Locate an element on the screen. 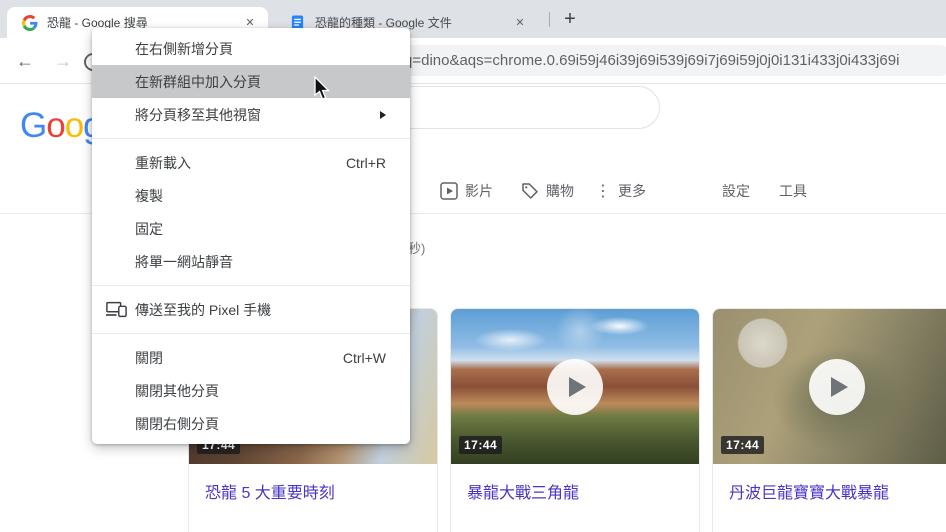 The image size is (946, 532). tab-more: ⋮ 更多 is located at coordinates (620, 191).